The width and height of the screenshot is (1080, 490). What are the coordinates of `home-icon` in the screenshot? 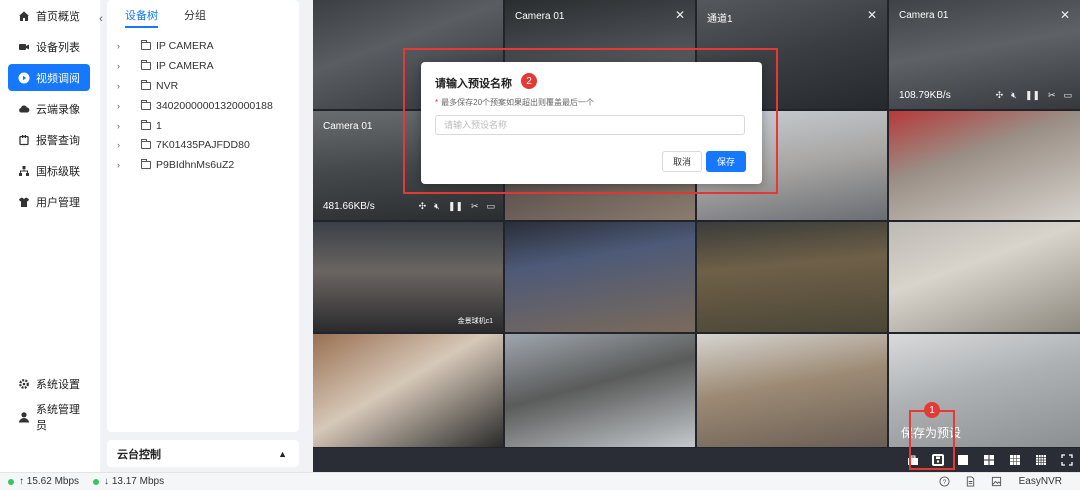 It's located at (24, 16).